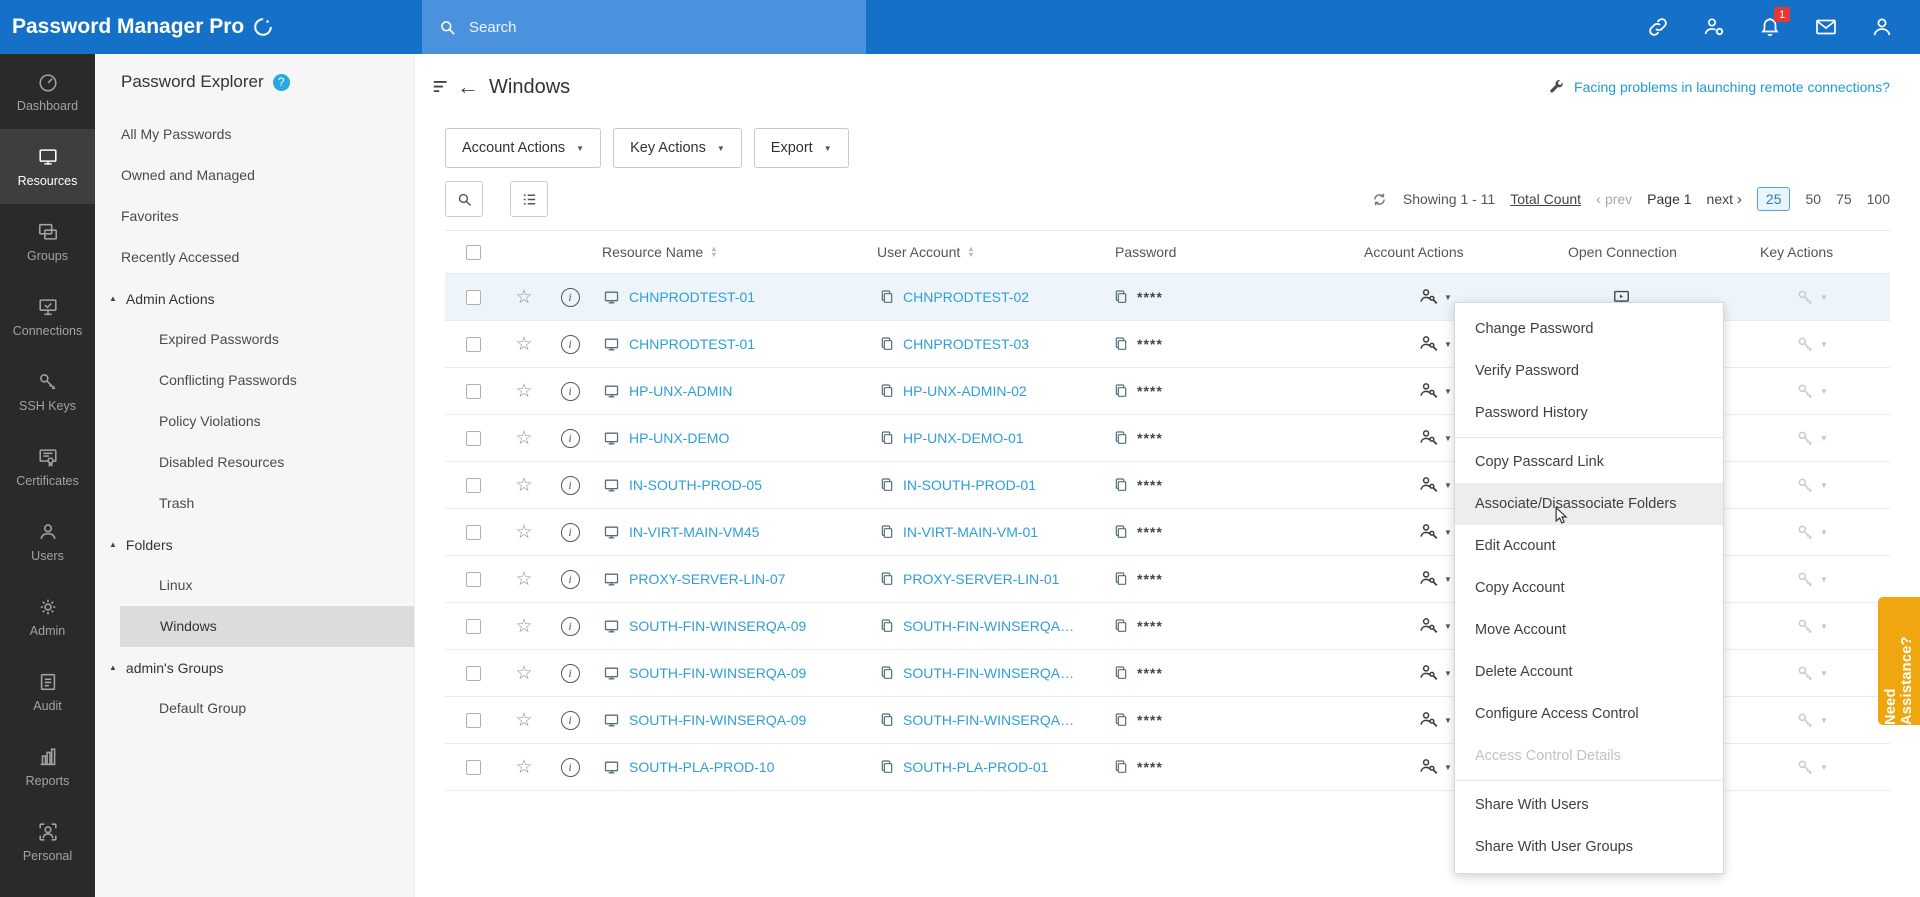 Image resolution: width=1920 pixels, height=897 pixels. I want to click on page-size-100: 100, so click(1878, 199).